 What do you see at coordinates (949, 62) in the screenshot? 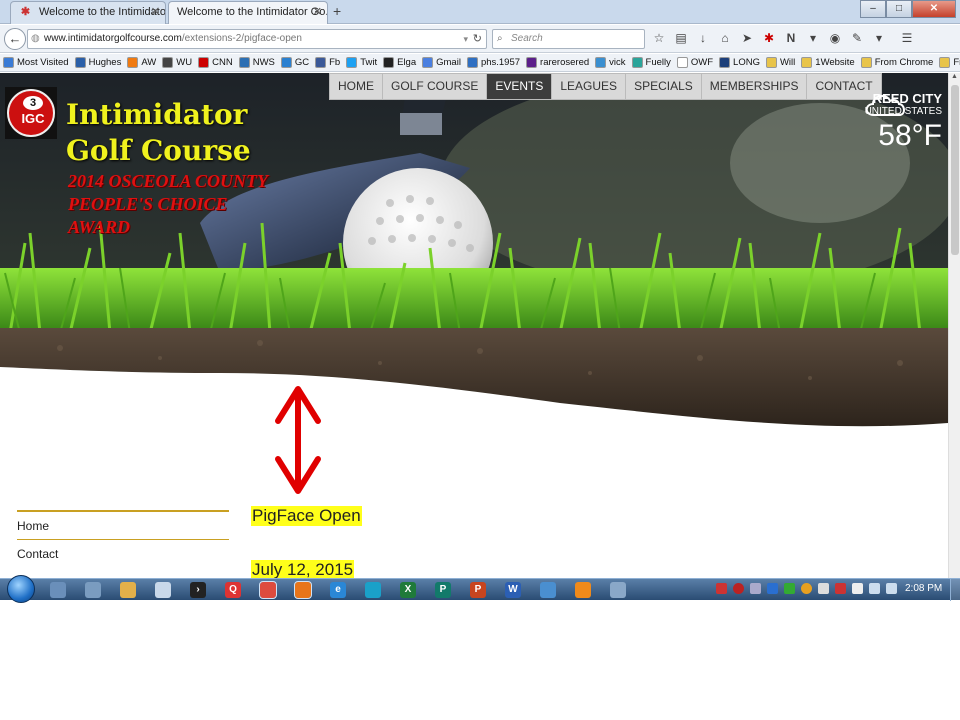
I see `bookmark-item: From IE` at bounding box center [949, 62].